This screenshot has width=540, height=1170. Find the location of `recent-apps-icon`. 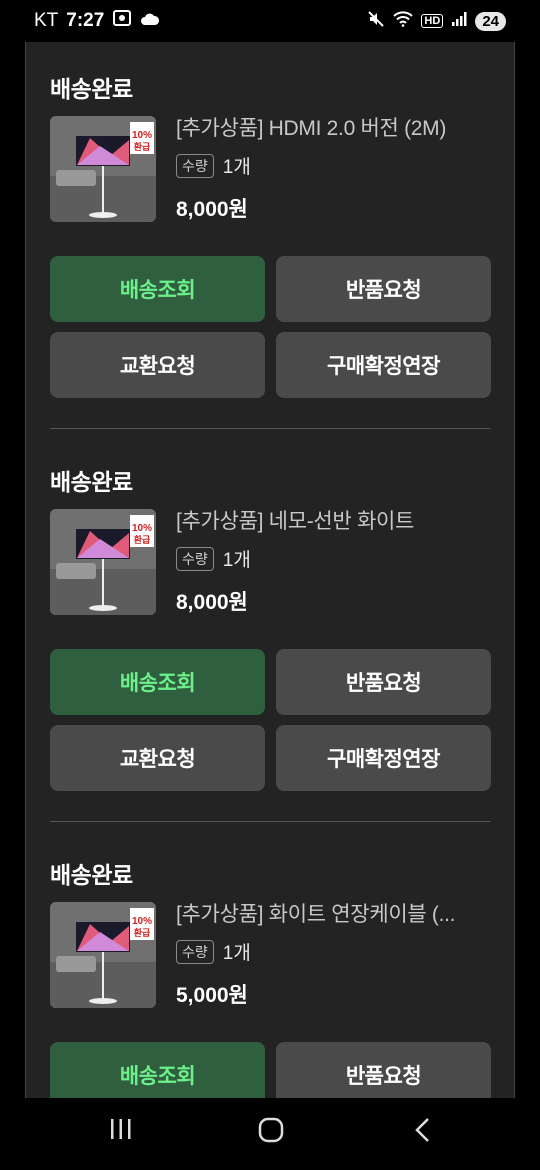

recent-apps-icon is located at coordinates (121, 1131).